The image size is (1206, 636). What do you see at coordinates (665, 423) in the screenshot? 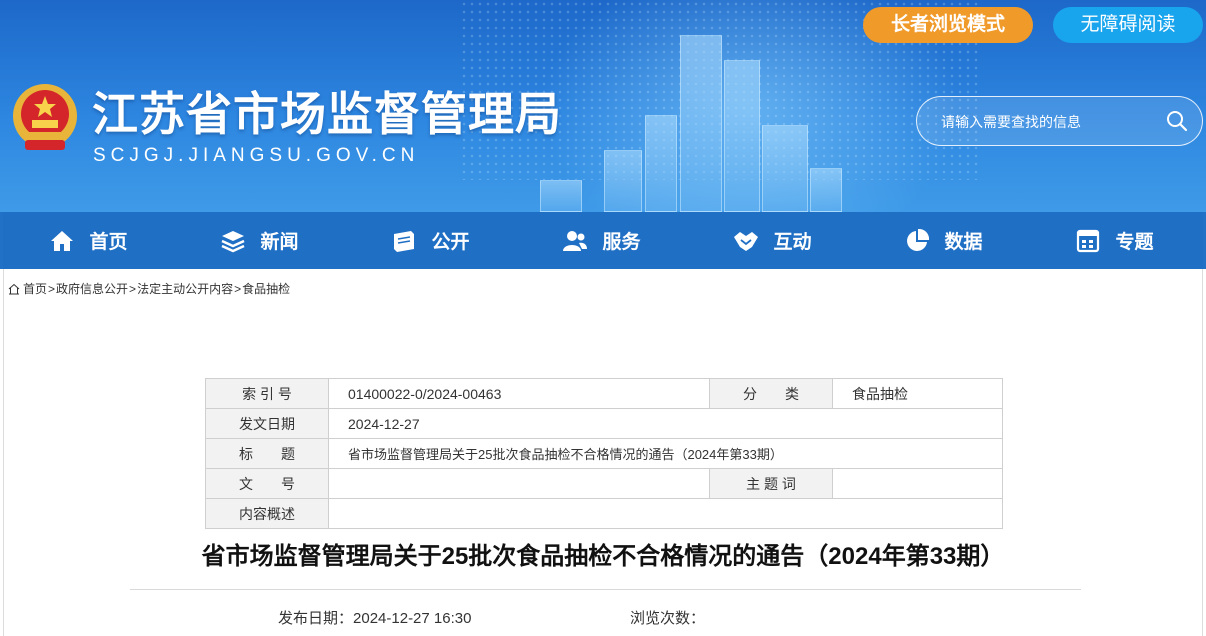
I see `date-value: 2024-12-27` at bounding box center [665, 423].